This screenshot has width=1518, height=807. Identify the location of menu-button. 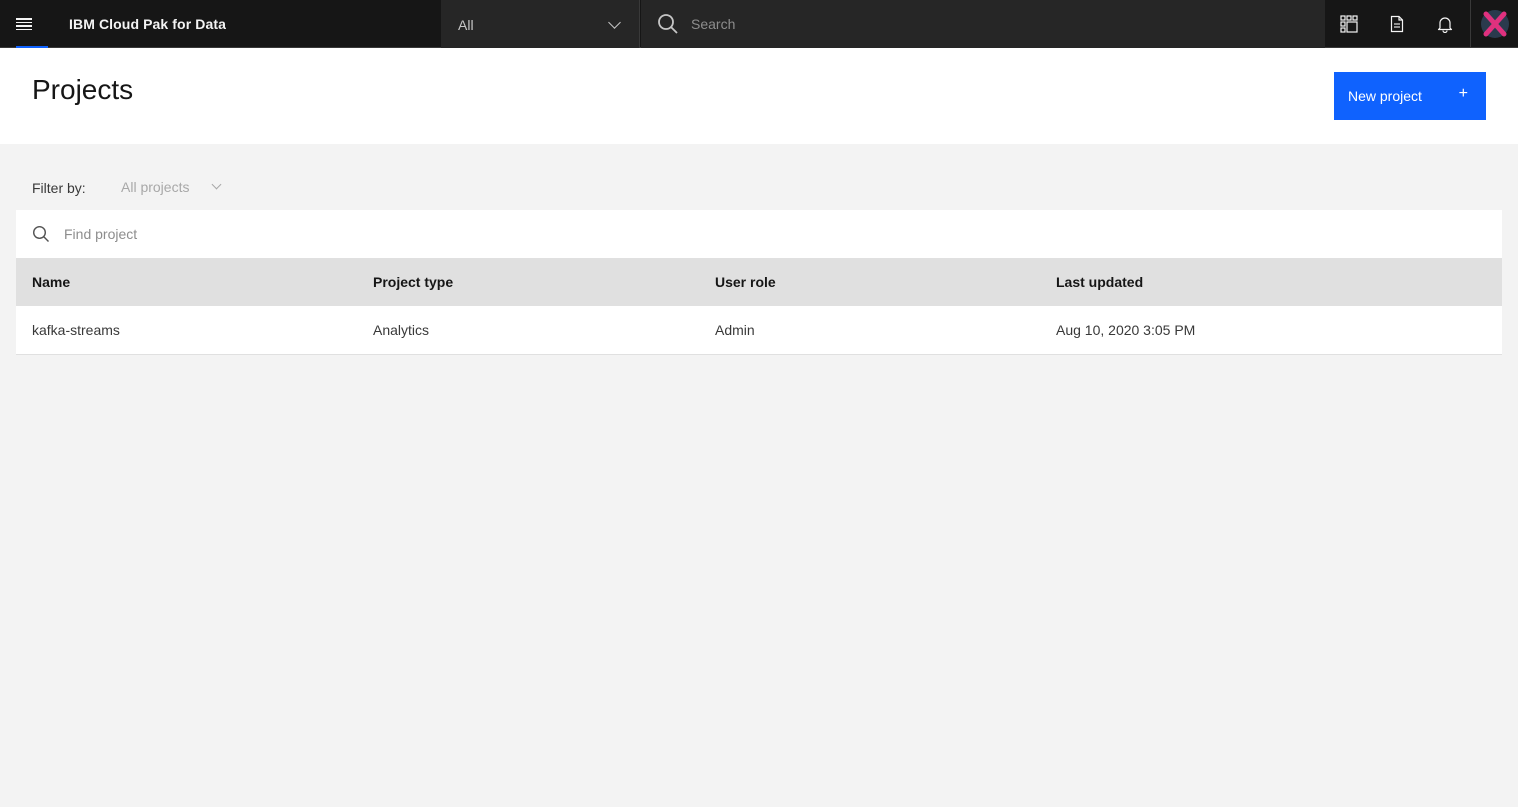
(24, 24).